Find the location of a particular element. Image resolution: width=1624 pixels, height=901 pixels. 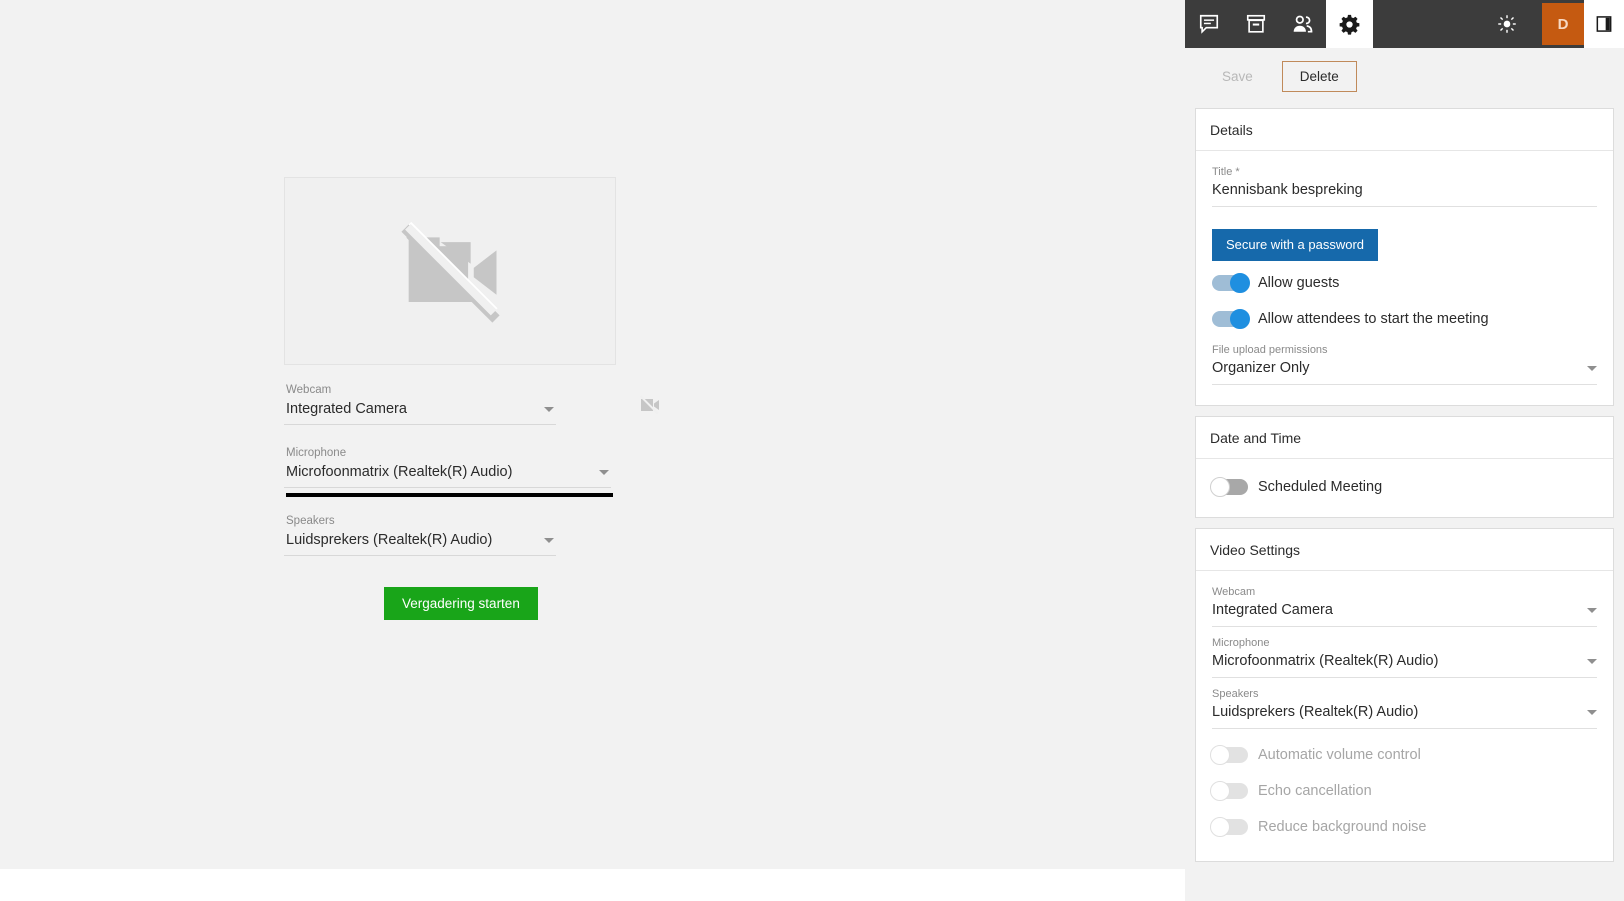

webcam-preview is located at coordinates (450, 271).